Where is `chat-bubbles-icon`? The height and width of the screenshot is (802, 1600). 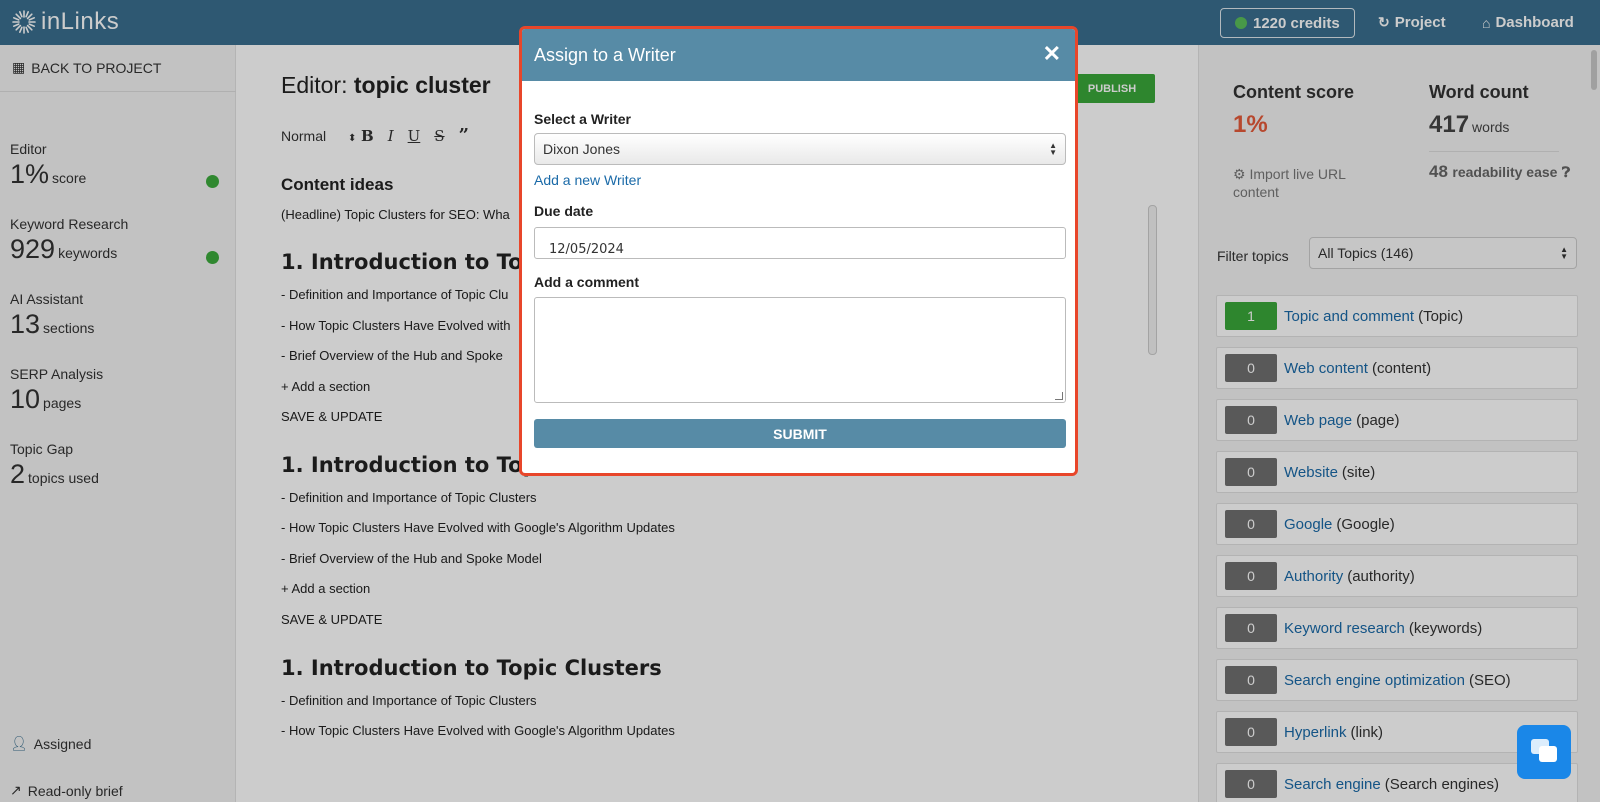
chat-bubbles-icon is located at coordinates (1544, 750).